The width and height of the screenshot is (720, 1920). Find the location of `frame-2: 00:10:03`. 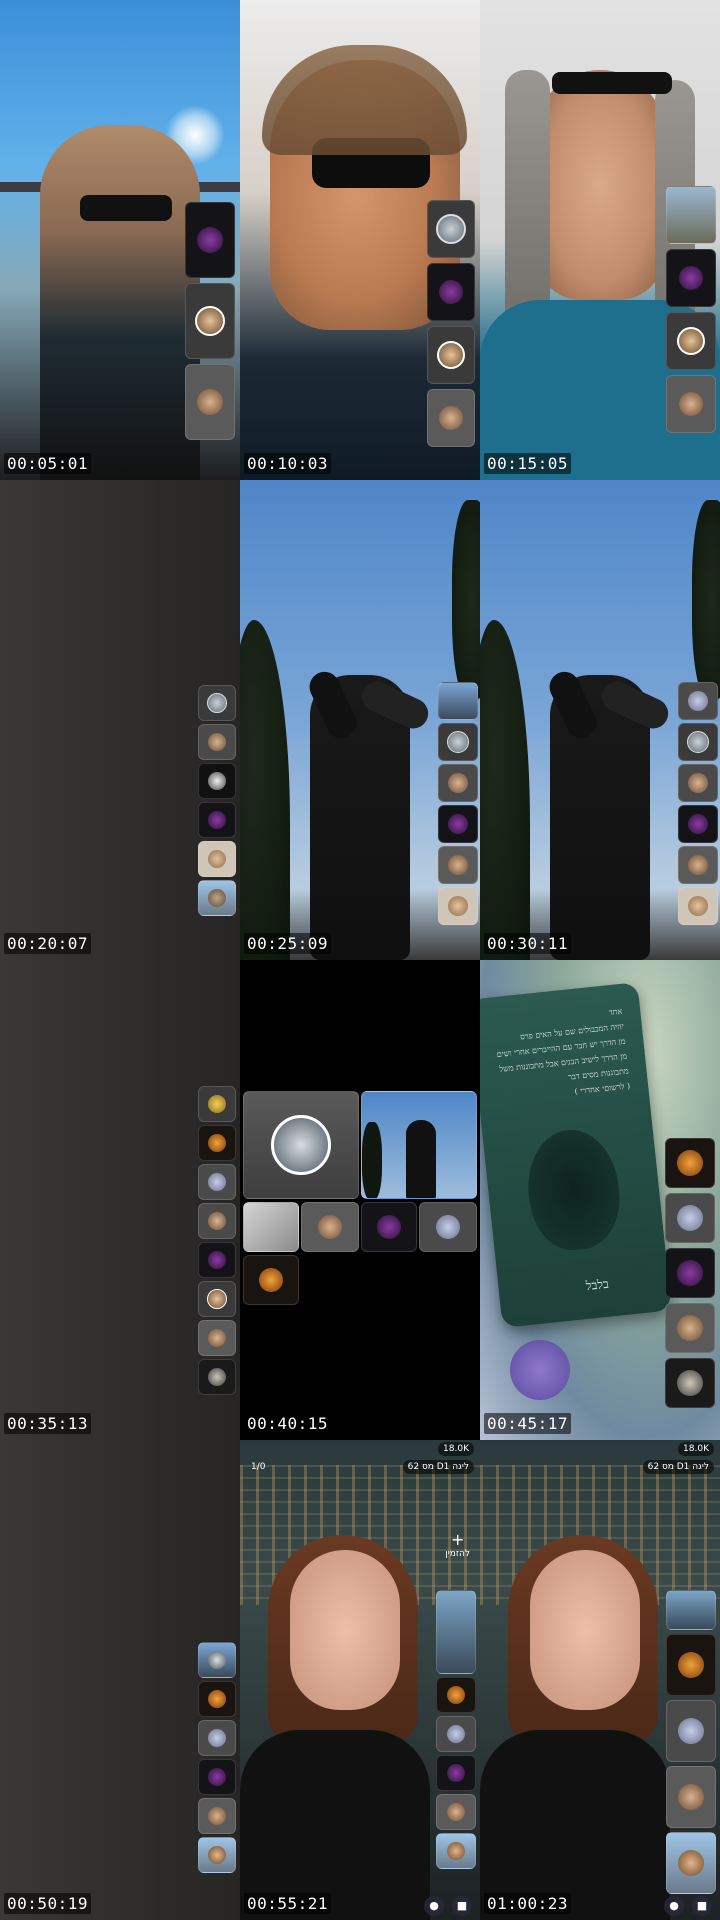

frame-2: 00:10:03 is located at coordinates (360, 240).